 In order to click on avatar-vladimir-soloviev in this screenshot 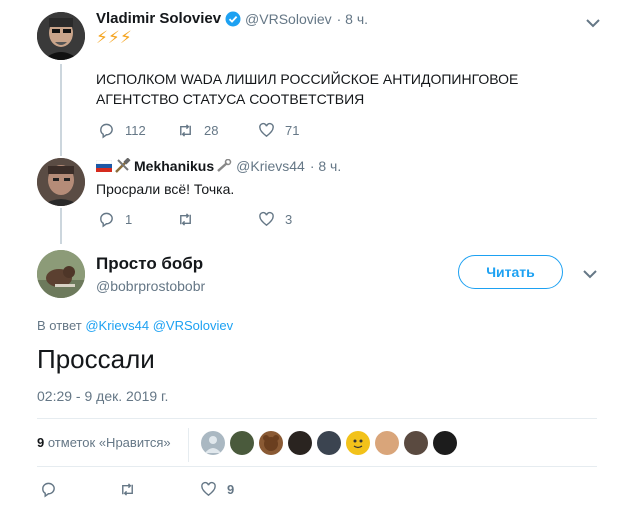, I will do `click(61, 36)`.